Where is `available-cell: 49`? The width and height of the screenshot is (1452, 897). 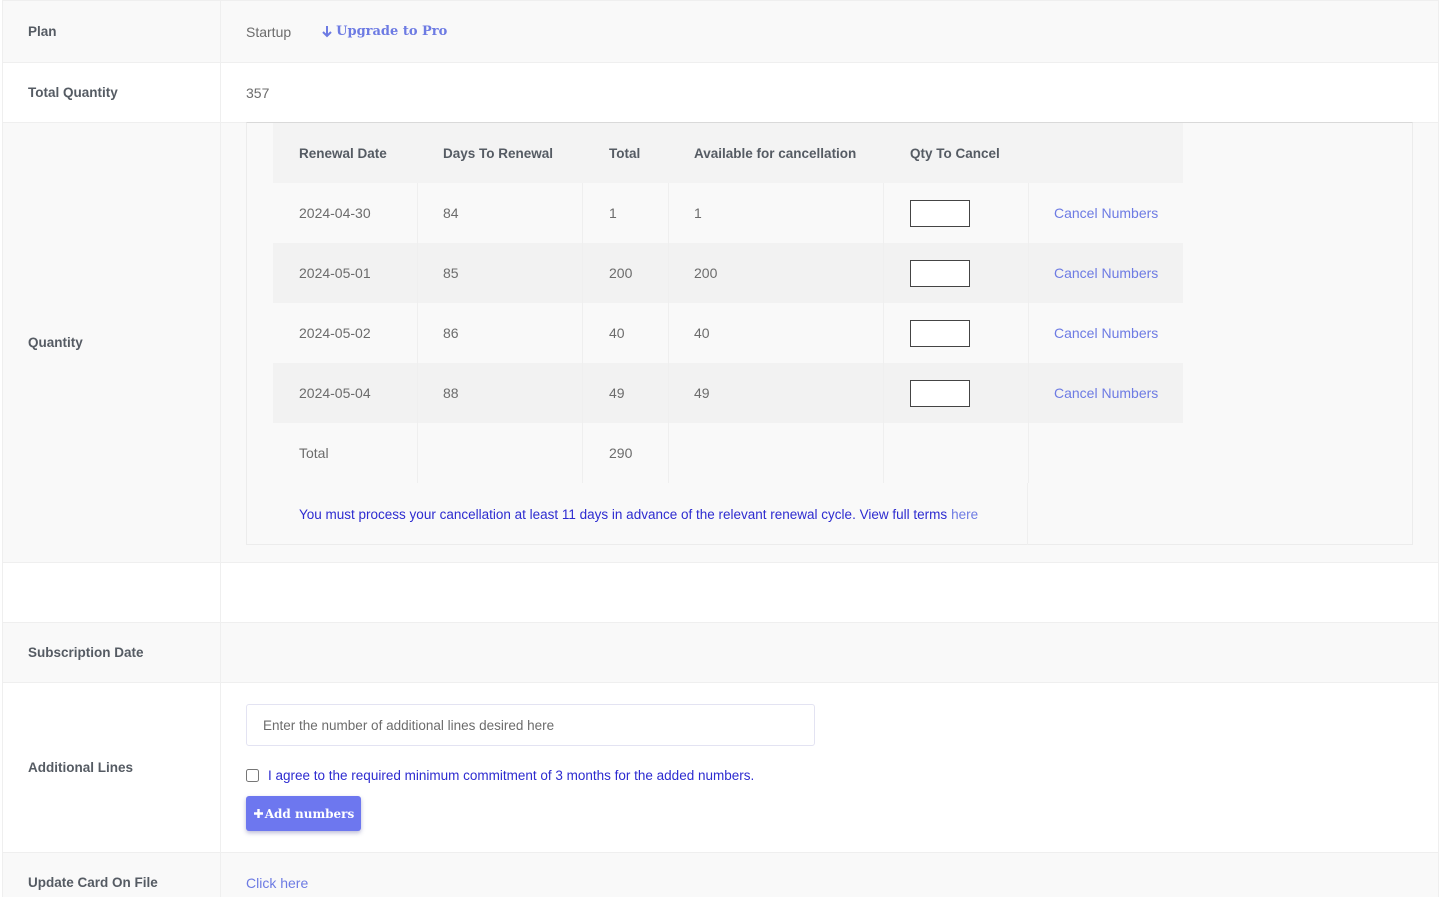 available-cell: 49 is located at coordinates (776, 393).